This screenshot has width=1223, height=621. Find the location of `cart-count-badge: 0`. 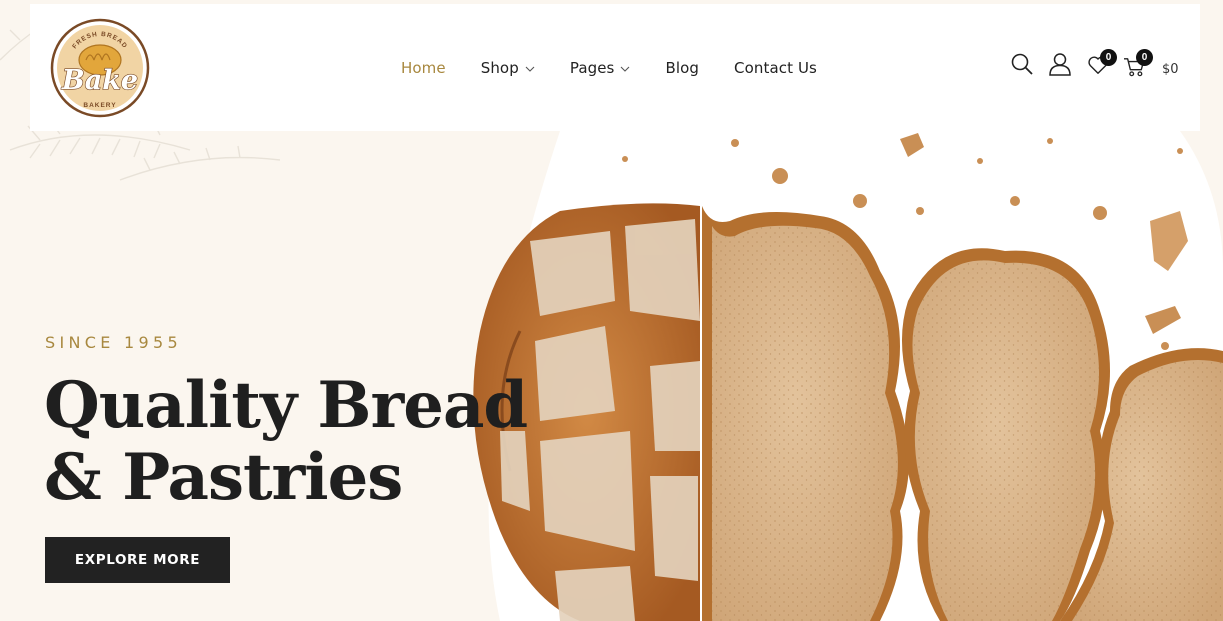

cart-count-badge: 0 is located at coordinates (1144, 57).